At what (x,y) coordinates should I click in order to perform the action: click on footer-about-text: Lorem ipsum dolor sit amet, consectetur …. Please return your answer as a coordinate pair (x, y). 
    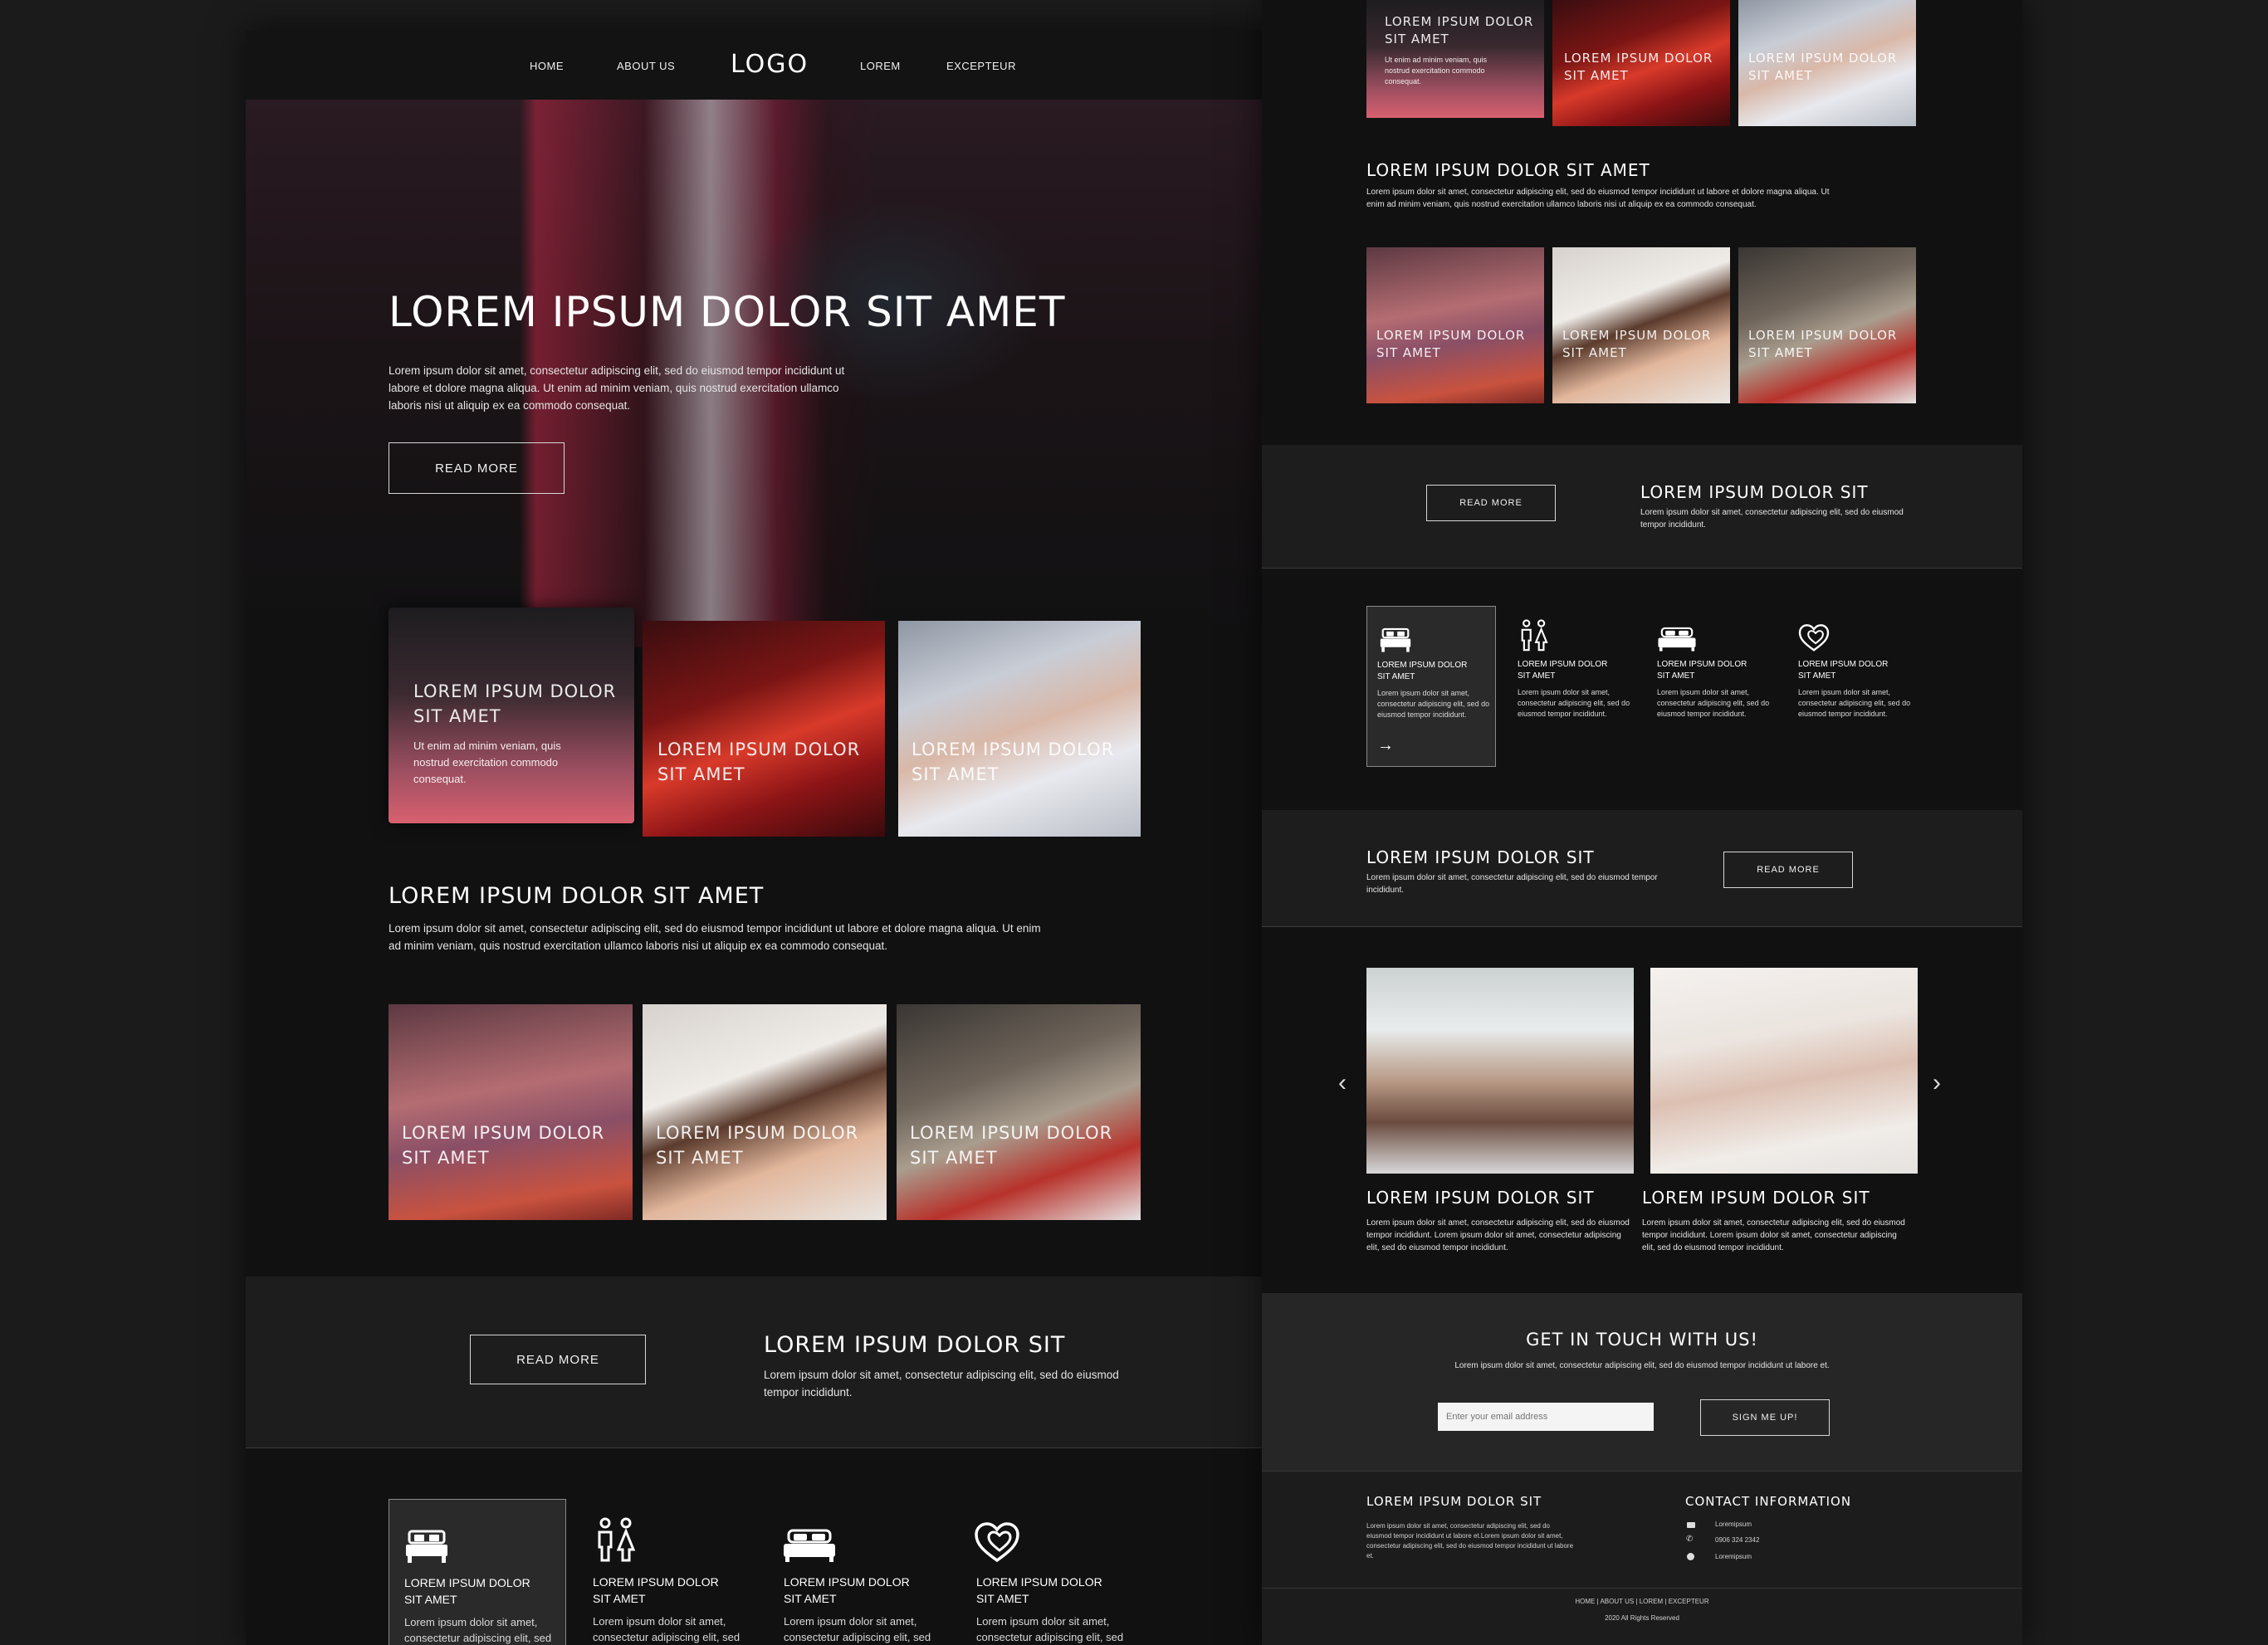
    Looking at the image, I should click on (1470, 1541).